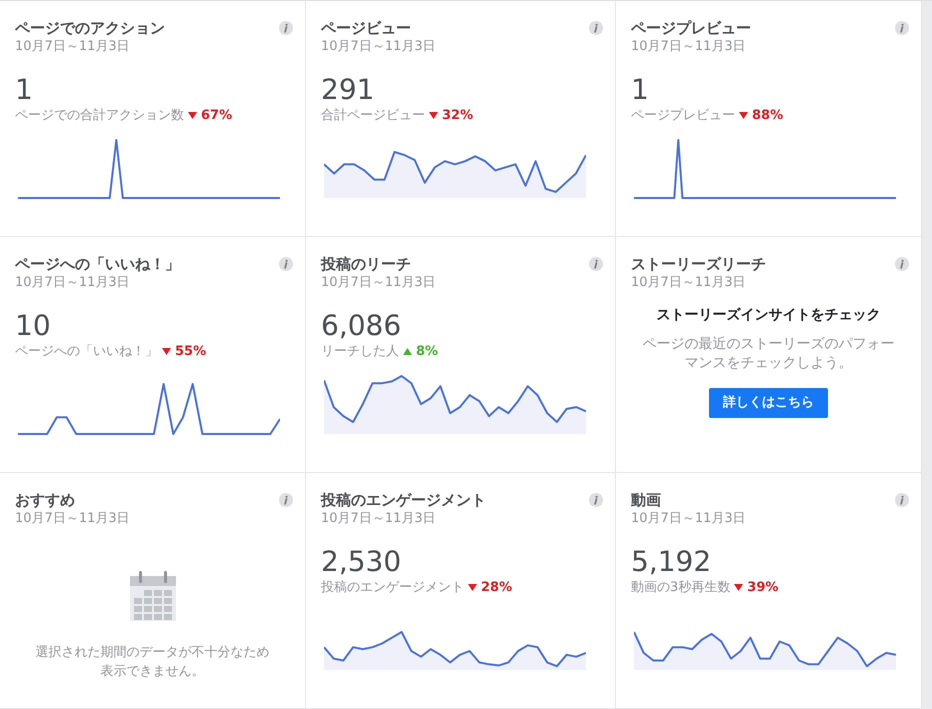 This screenshot has width=932, height=709. Describe the element at coordinates (153, 596) in the screenshot. I see `calendar-icon` at that location.